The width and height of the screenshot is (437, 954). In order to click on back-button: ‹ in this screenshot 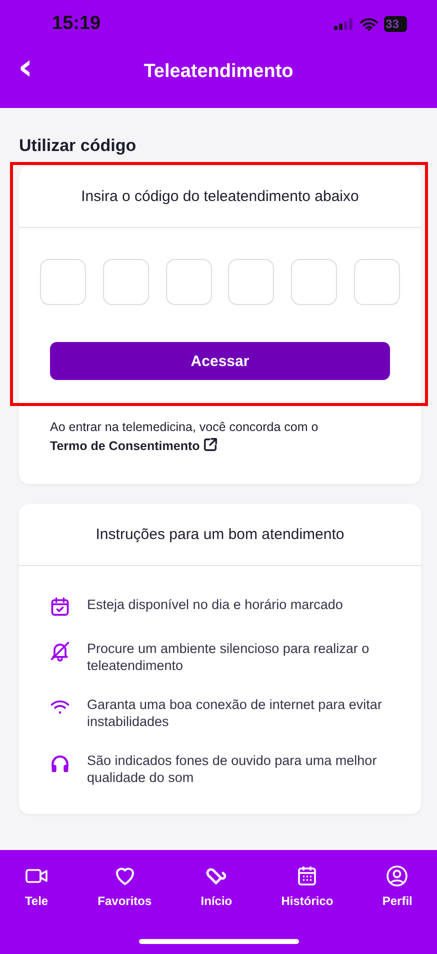, I will do `click(25, 68)`.